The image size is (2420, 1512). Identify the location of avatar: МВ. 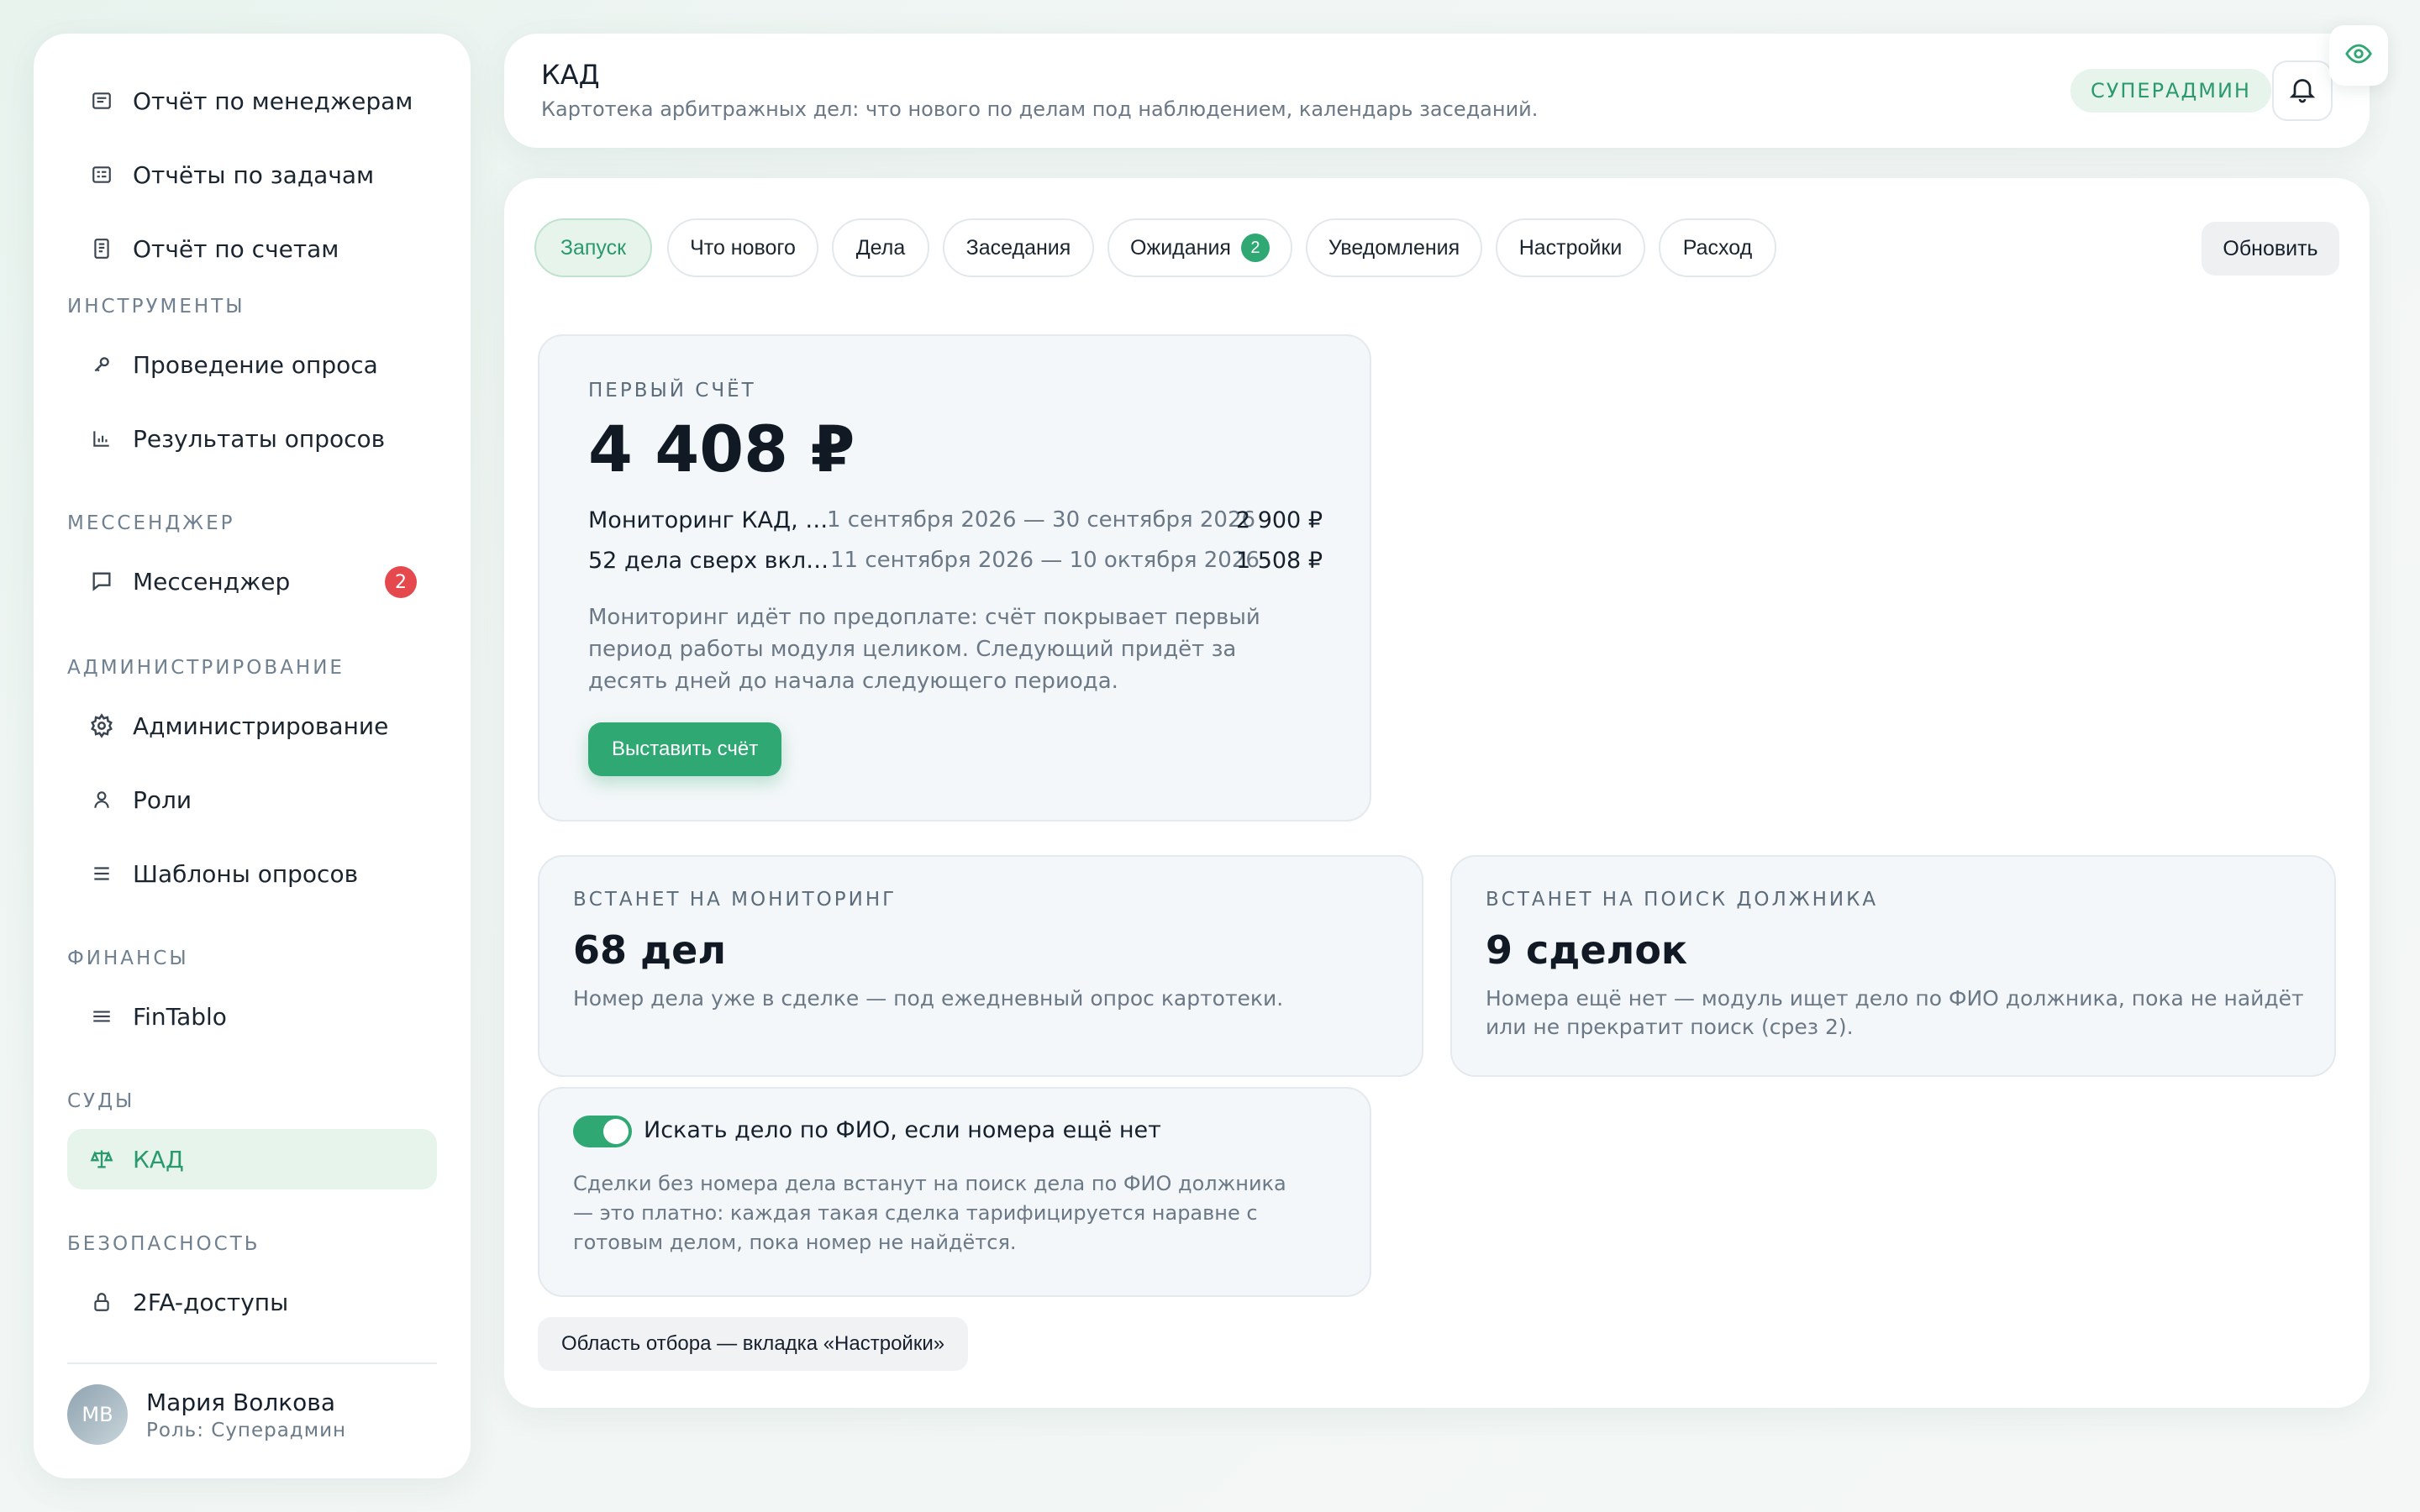
(97, 1414).